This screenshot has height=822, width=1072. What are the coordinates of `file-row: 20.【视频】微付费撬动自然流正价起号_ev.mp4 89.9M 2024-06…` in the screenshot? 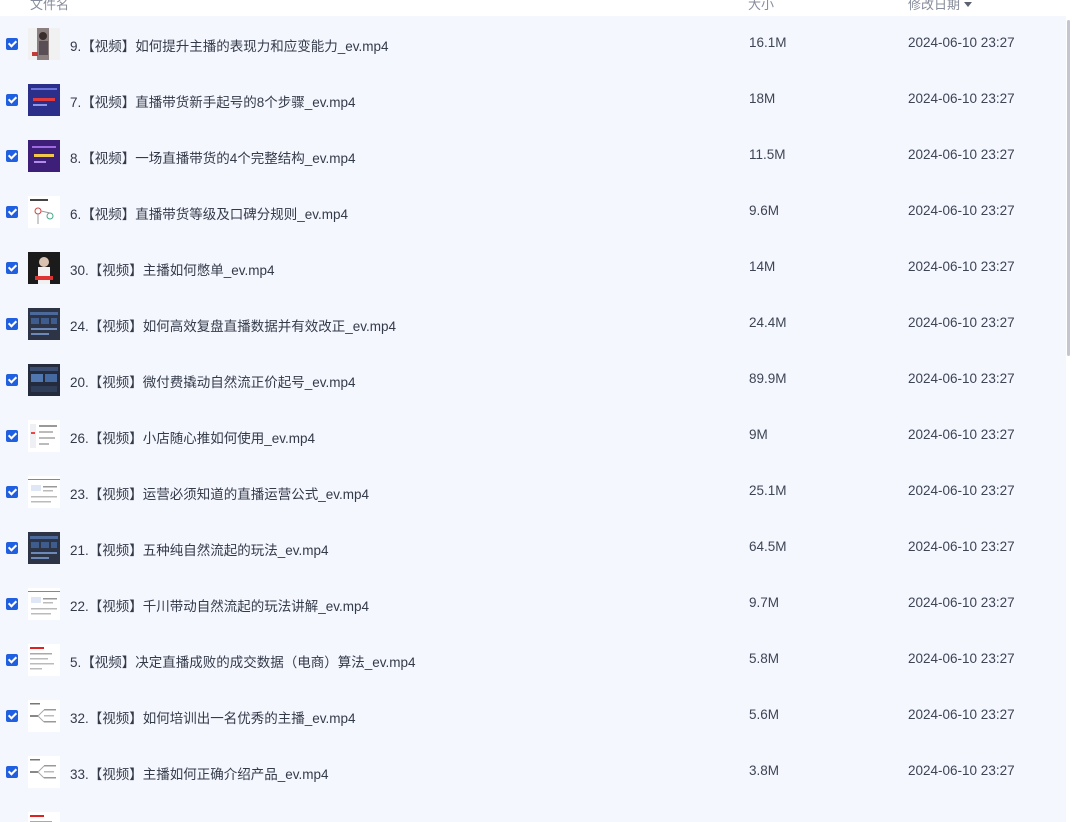 It's located at (533, 380).